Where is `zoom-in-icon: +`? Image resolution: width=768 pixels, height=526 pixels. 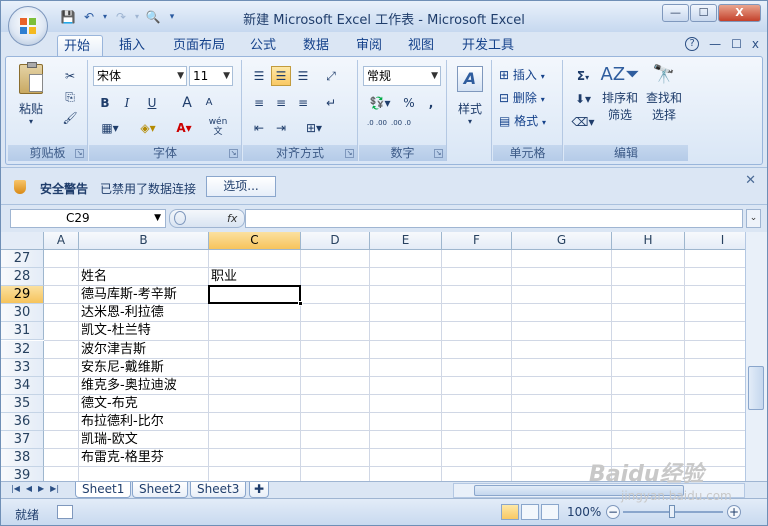
zoom-in-icon: + is located at coordinates (734, 512).